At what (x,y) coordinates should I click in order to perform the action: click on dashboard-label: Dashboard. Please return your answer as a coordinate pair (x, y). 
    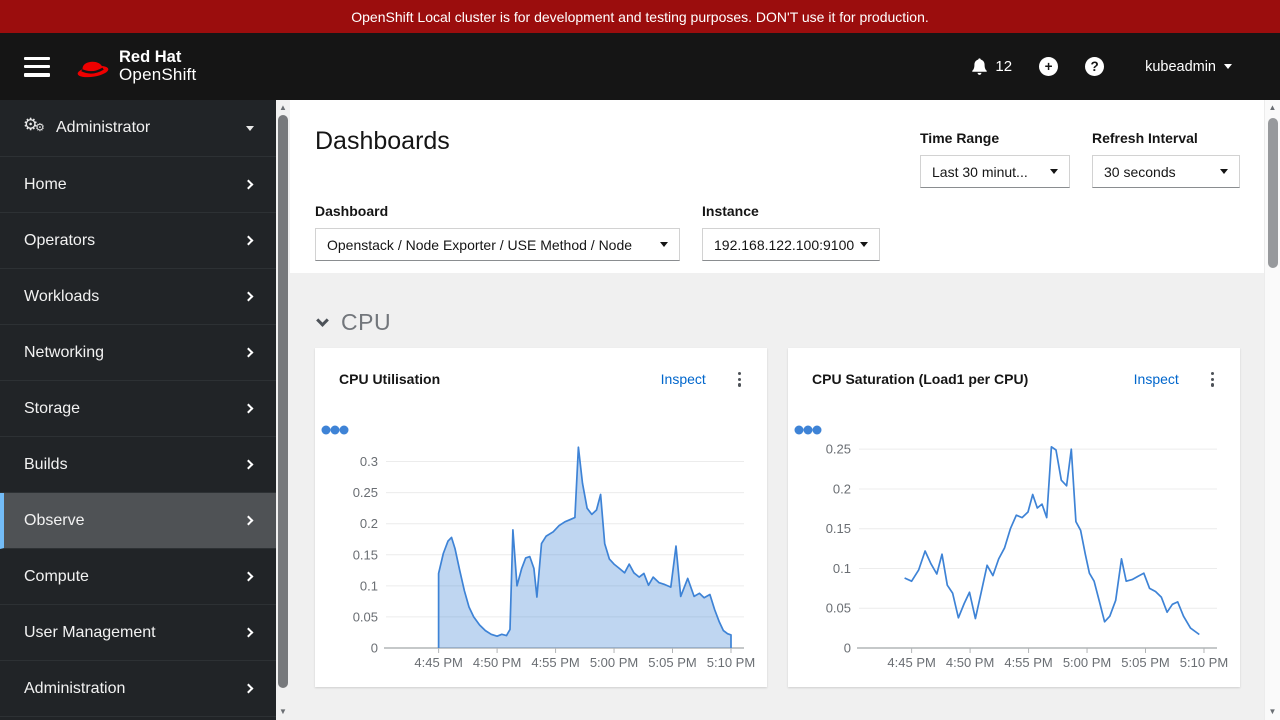
    Looking at the image, I should click on (352, 211).